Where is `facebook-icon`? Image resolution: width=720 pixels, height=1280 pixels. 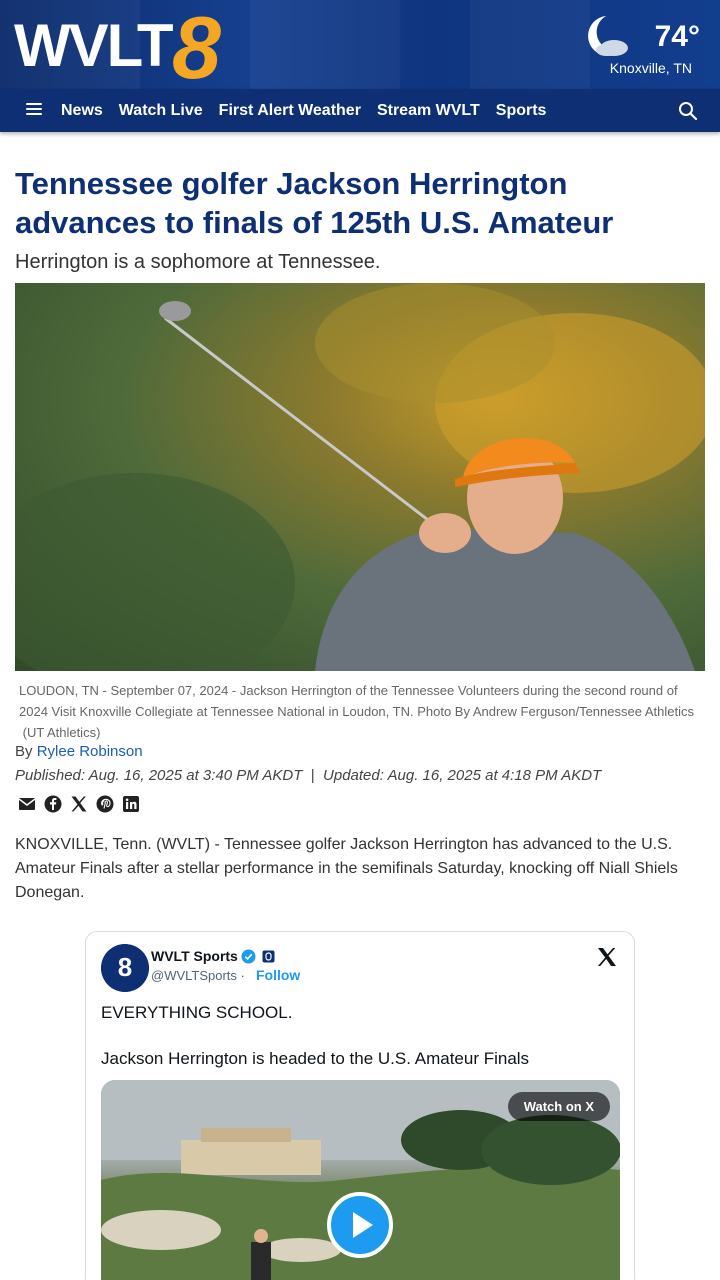 facebook-icon is located at coordinates (53, 804).